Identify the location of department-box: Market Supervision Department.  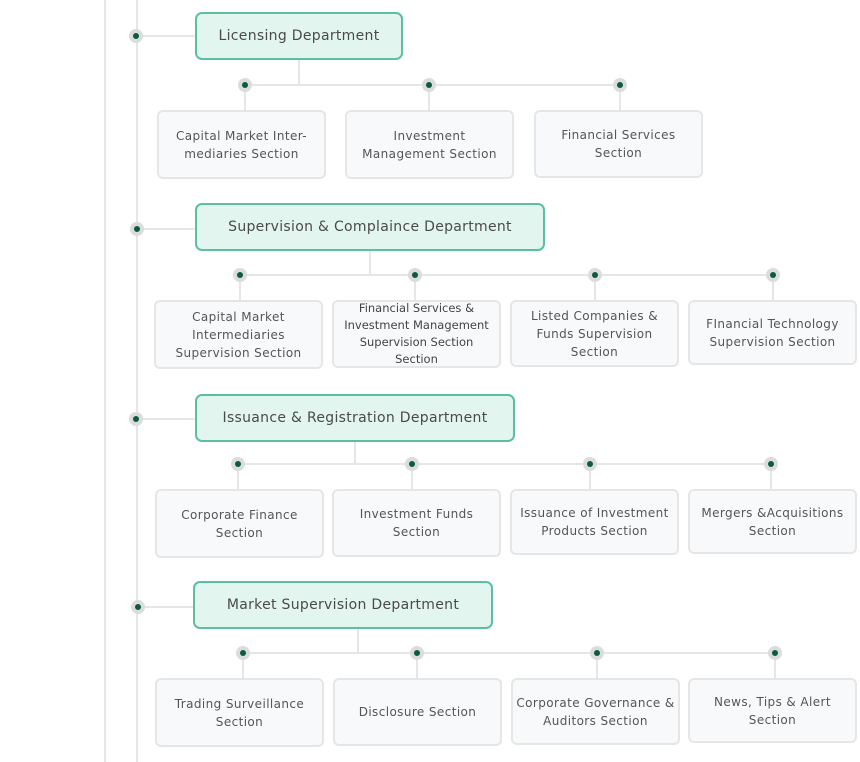
(343, 605).